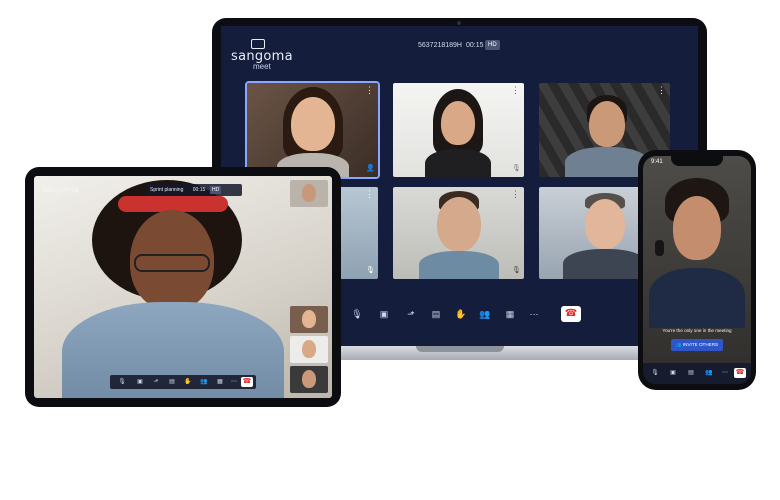  Describe the element at coordinates (370, 168) in the screenshot. I see `participant-icon: 👤` at that location.